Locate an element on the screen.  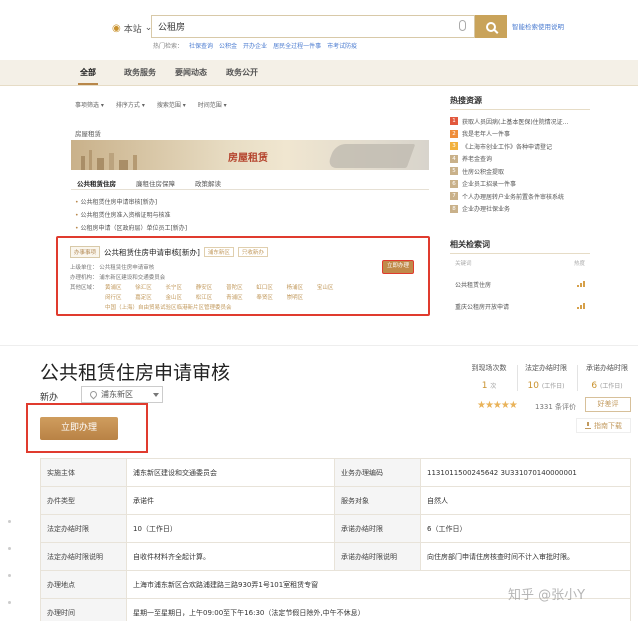
hot-resource-link: 养老金查询 is located at coordinates (477, 158).